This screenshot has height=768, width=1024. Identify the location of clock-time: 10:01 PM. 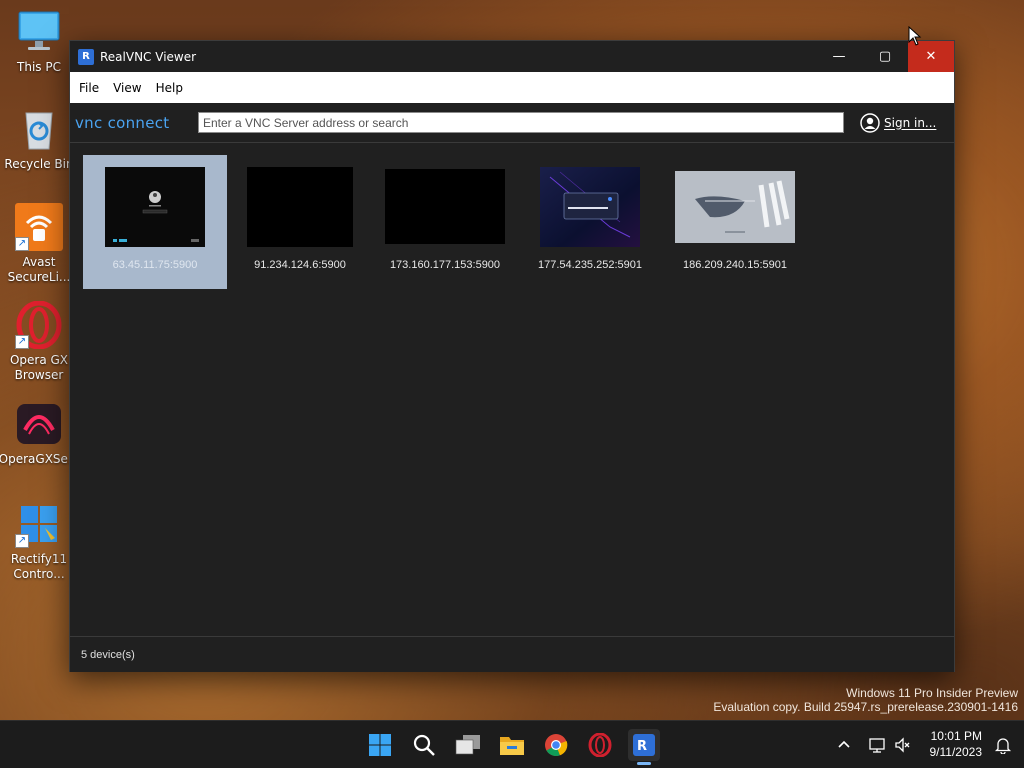
(956, 736).